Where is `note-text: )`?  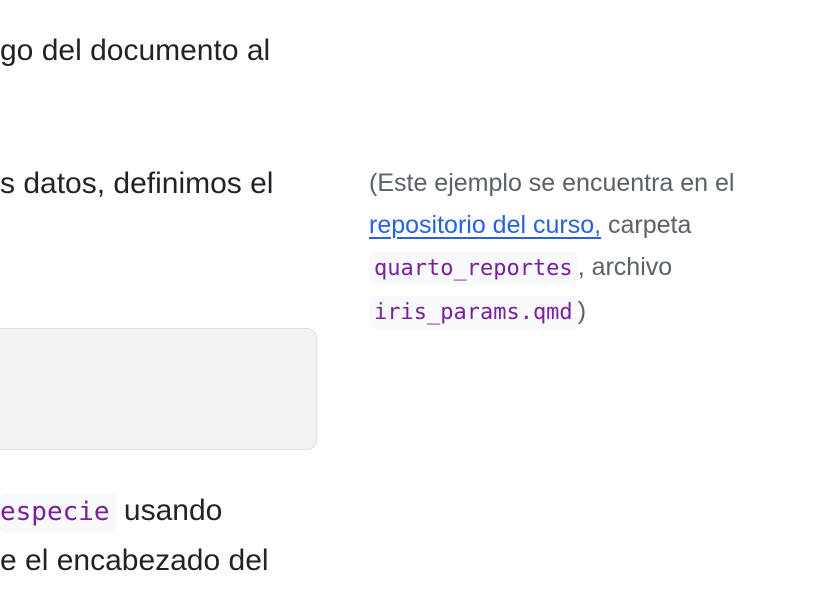 note-text: ) is located at coordinates (582, 311).